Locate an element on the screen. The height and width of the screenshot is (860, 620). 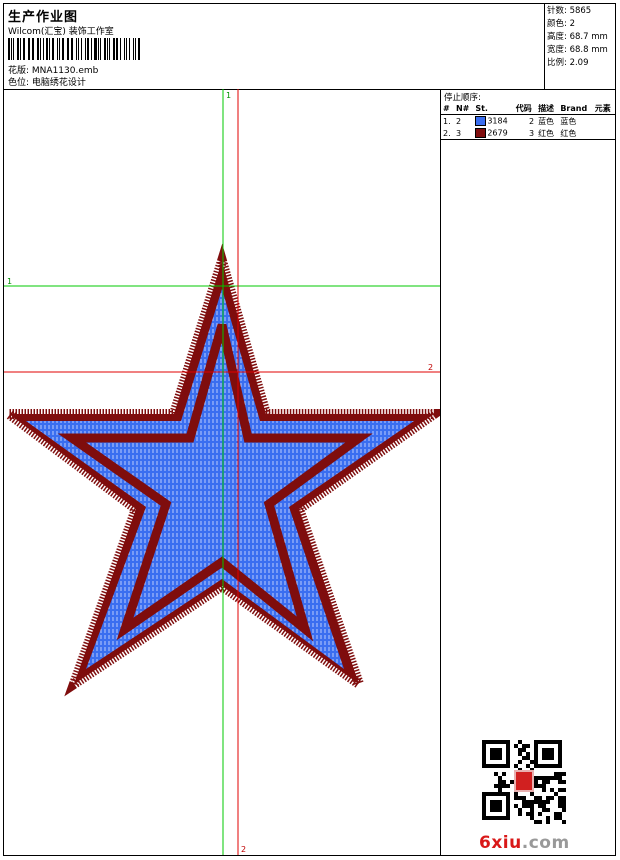
row-description: 红色 is located at coordinates (547, 133).